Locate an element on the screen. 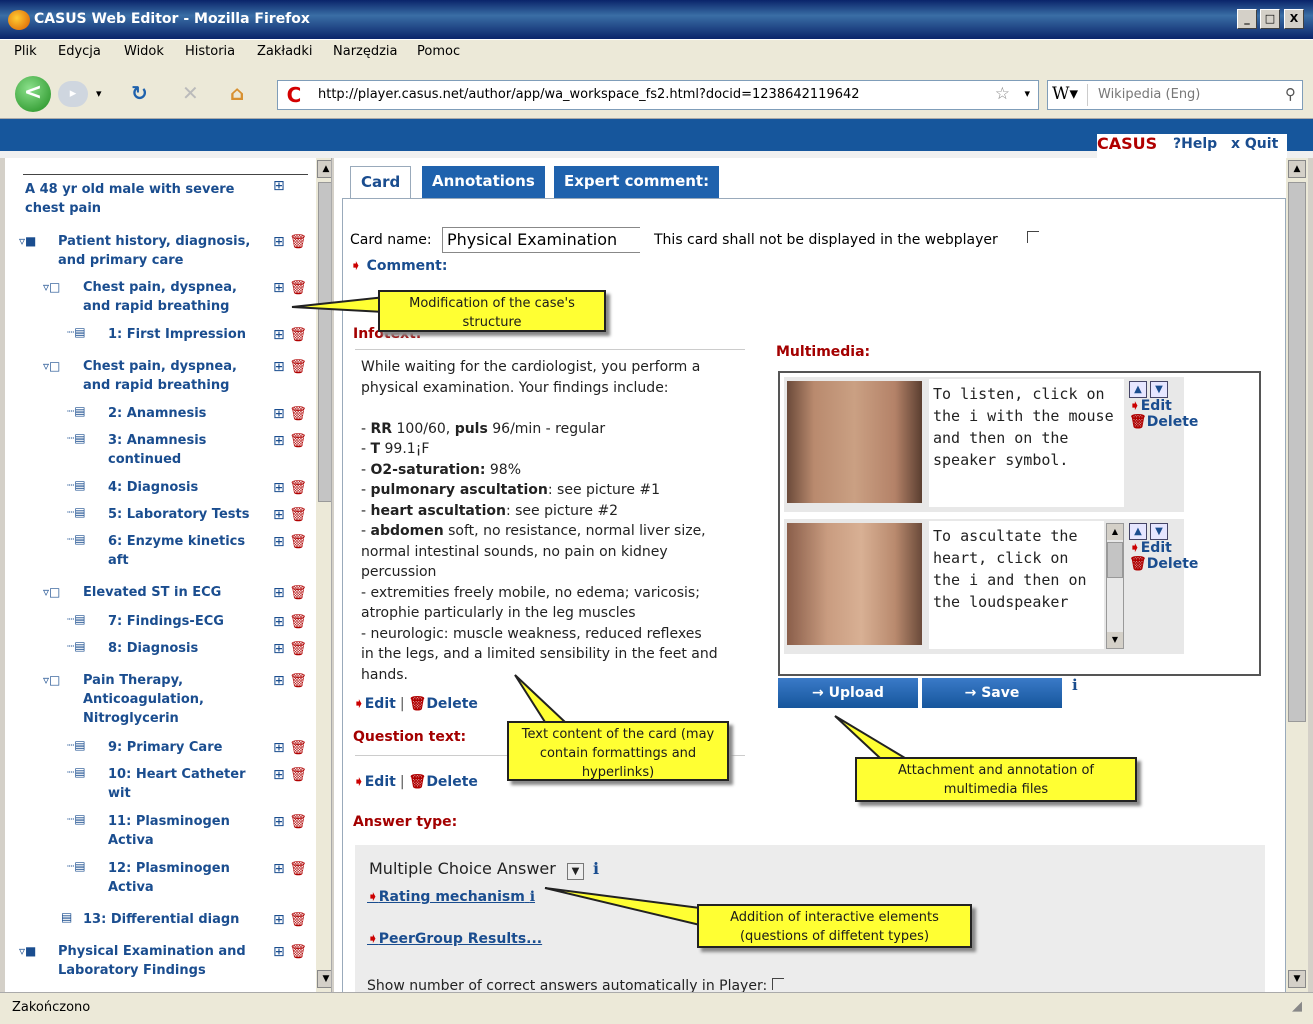 The width and height of the screenshot is (1313, 1024). minimize-button: _ is located at coordinates (1247, 19).